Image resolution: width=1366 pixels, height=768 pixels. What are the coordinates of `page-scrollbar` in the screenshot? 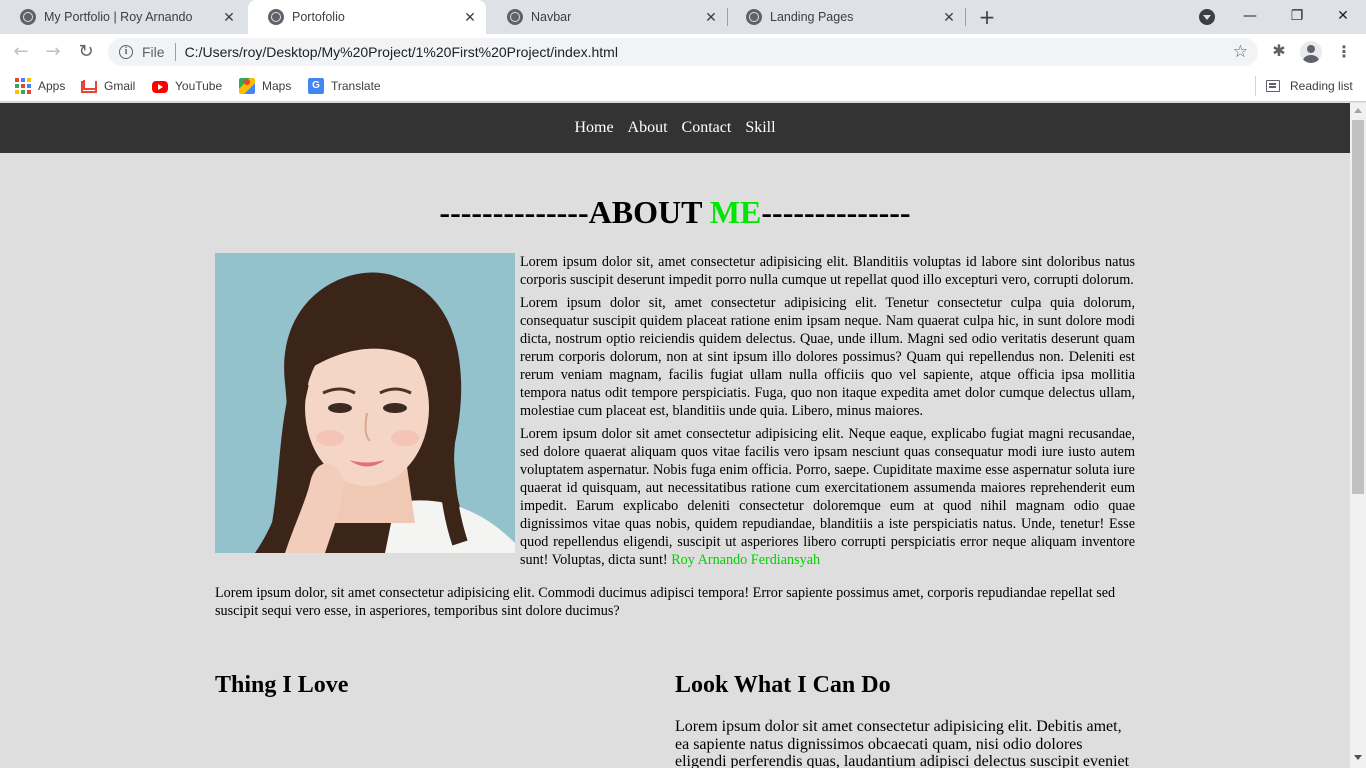 It's located at (1358, 435).